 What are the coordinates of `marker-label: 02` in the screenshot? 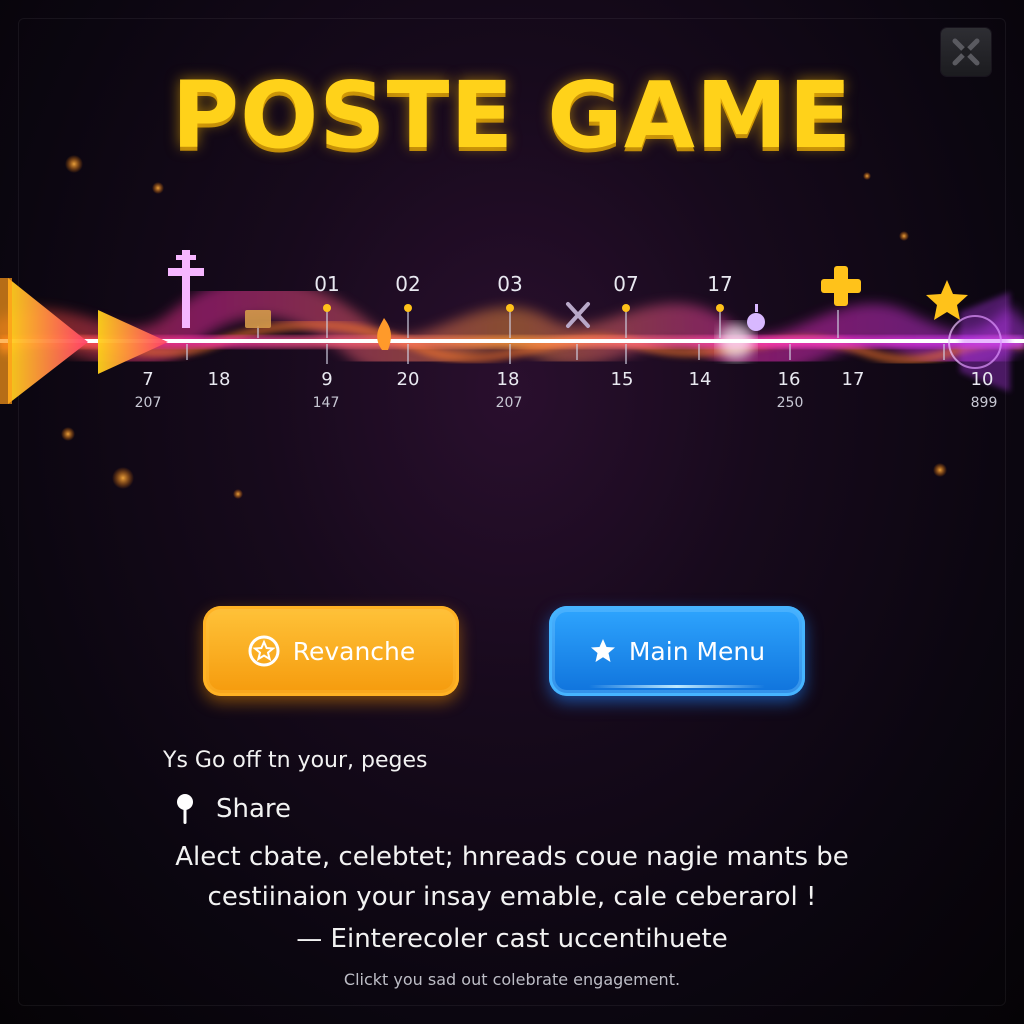 It's located at (407, 284).